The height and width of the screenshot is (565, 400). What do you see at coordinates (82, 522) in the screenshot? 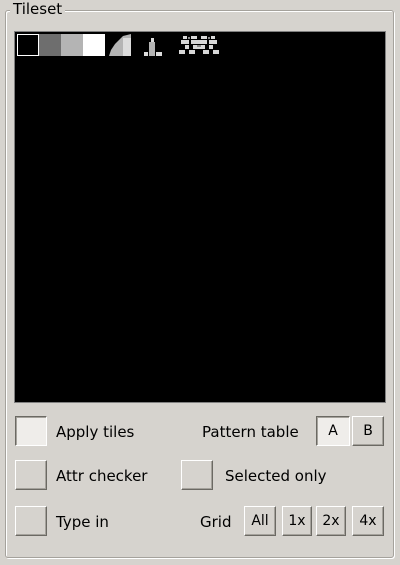
I see `type-in-label: Type in` at bounding box center [82, 522].